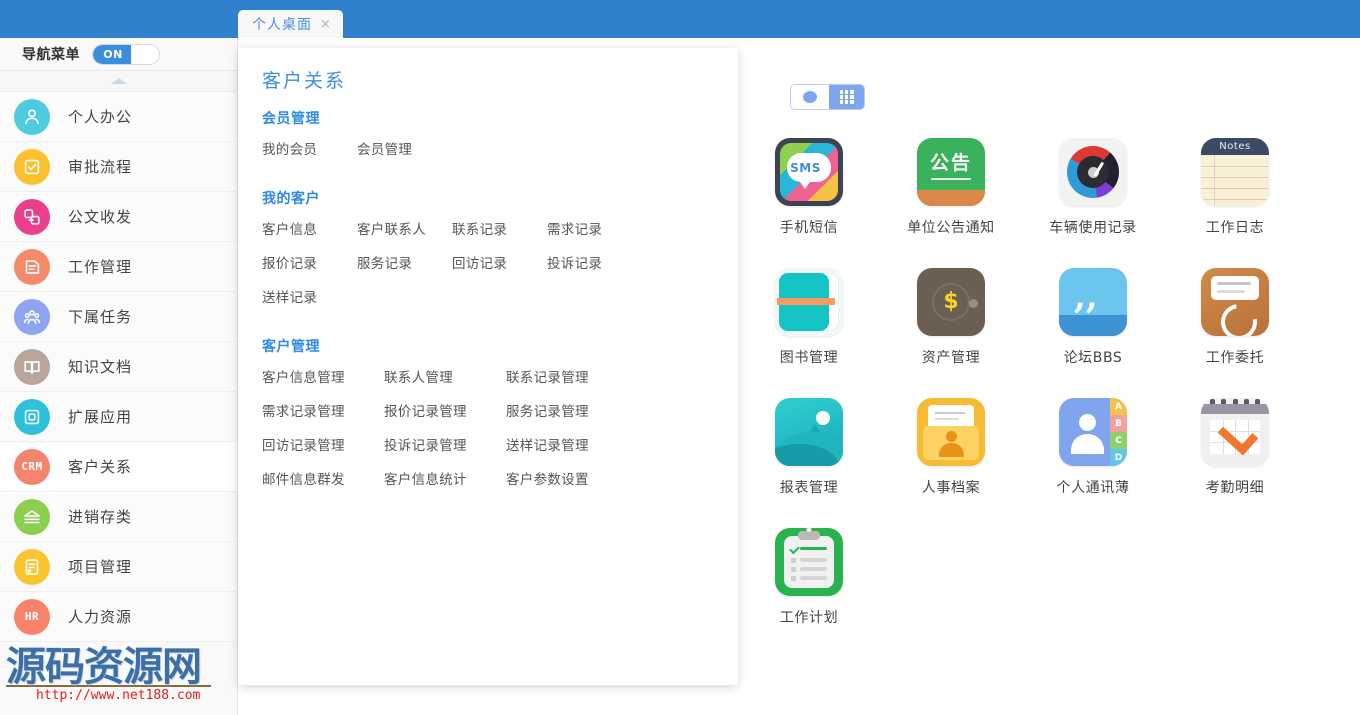 The height and width of the screenshot is (715, 1360). I want to click on nav-menu-header: 导航菜单 ON, so click(118, 54).